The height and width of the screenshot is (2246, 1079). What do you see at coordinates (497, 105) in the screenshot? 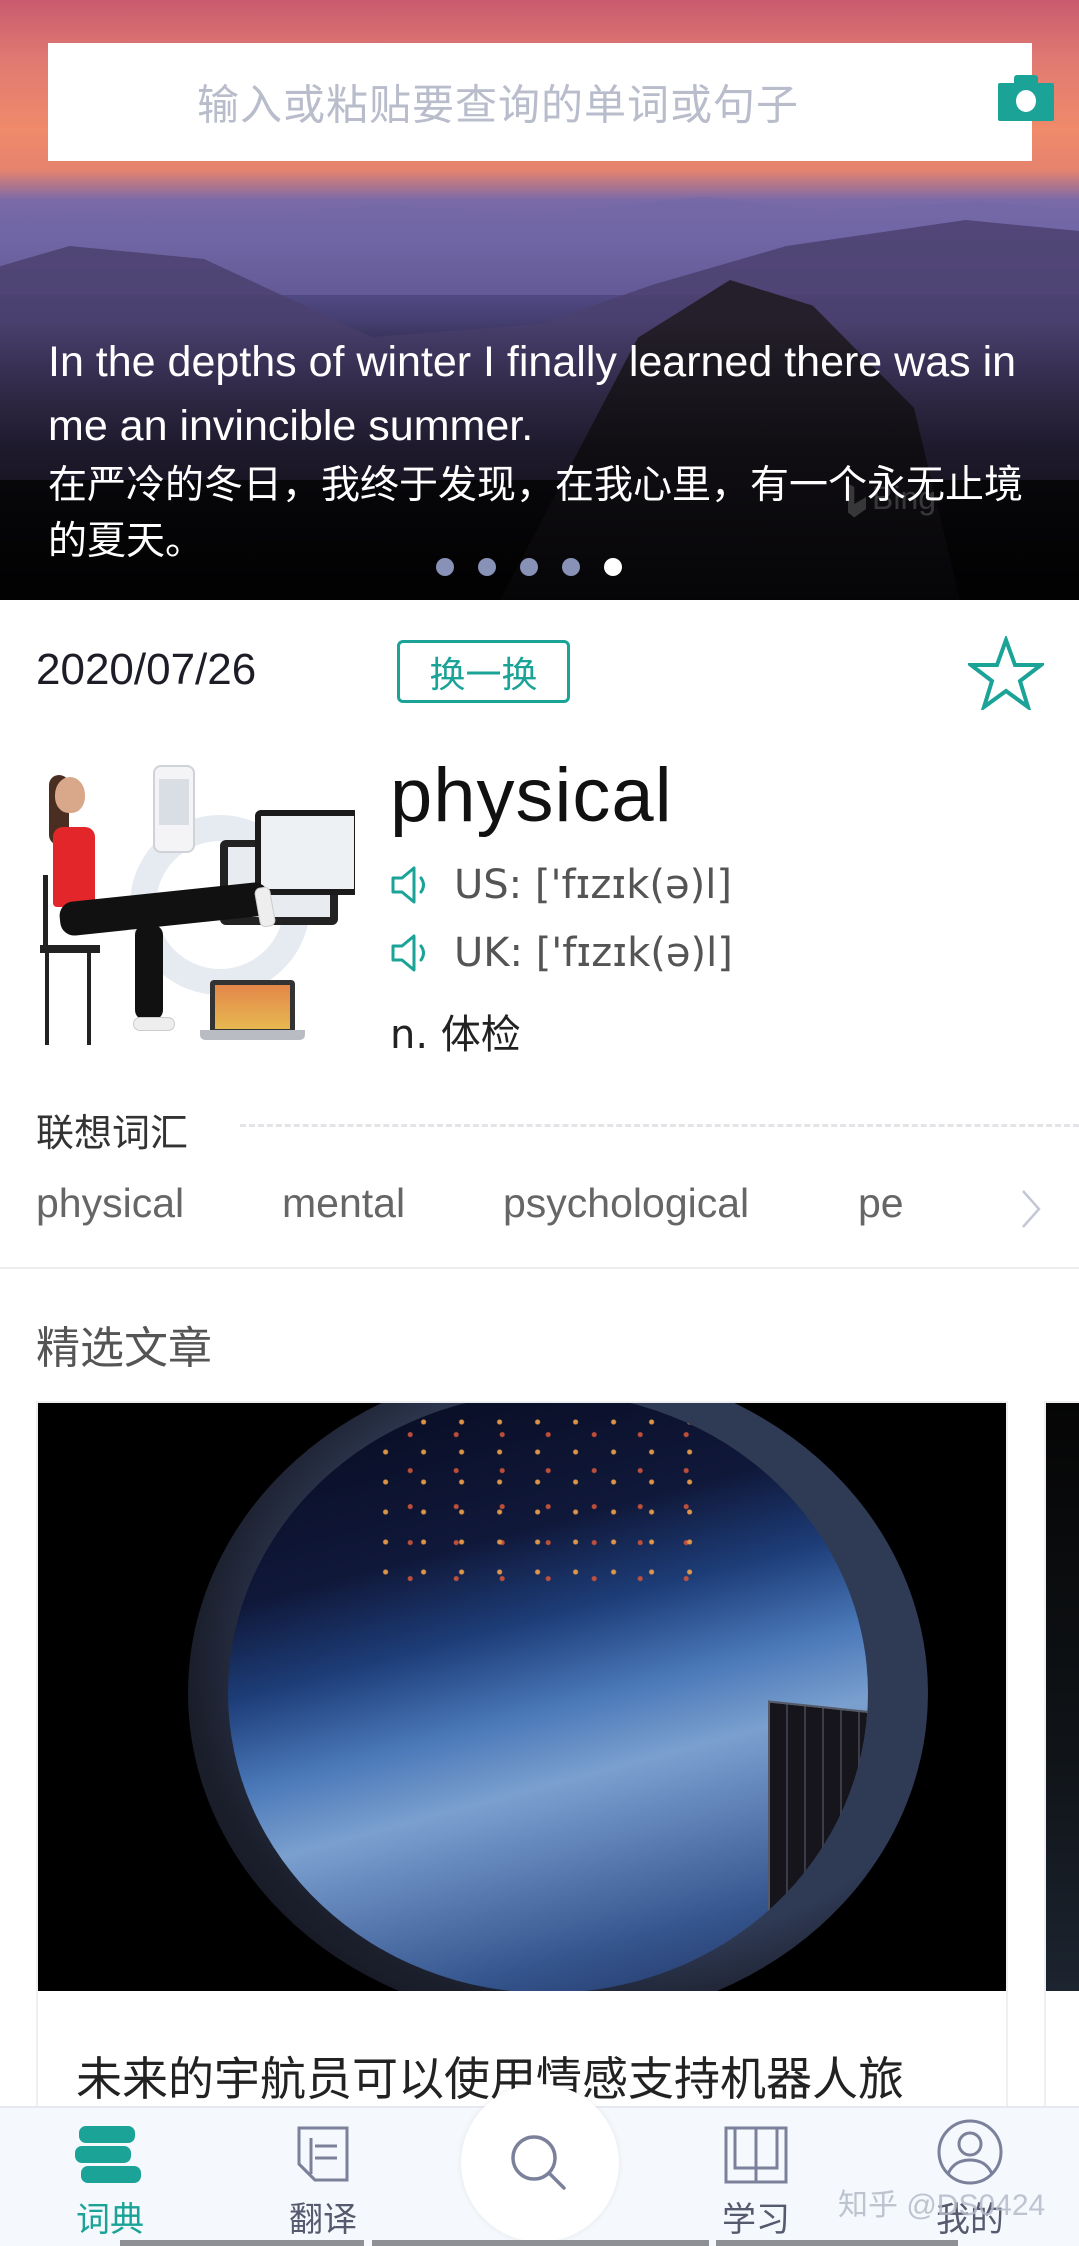
I see `search-placeholder: 输入或粘贴要查询的单词或句子` at bounding box center [497, 105].